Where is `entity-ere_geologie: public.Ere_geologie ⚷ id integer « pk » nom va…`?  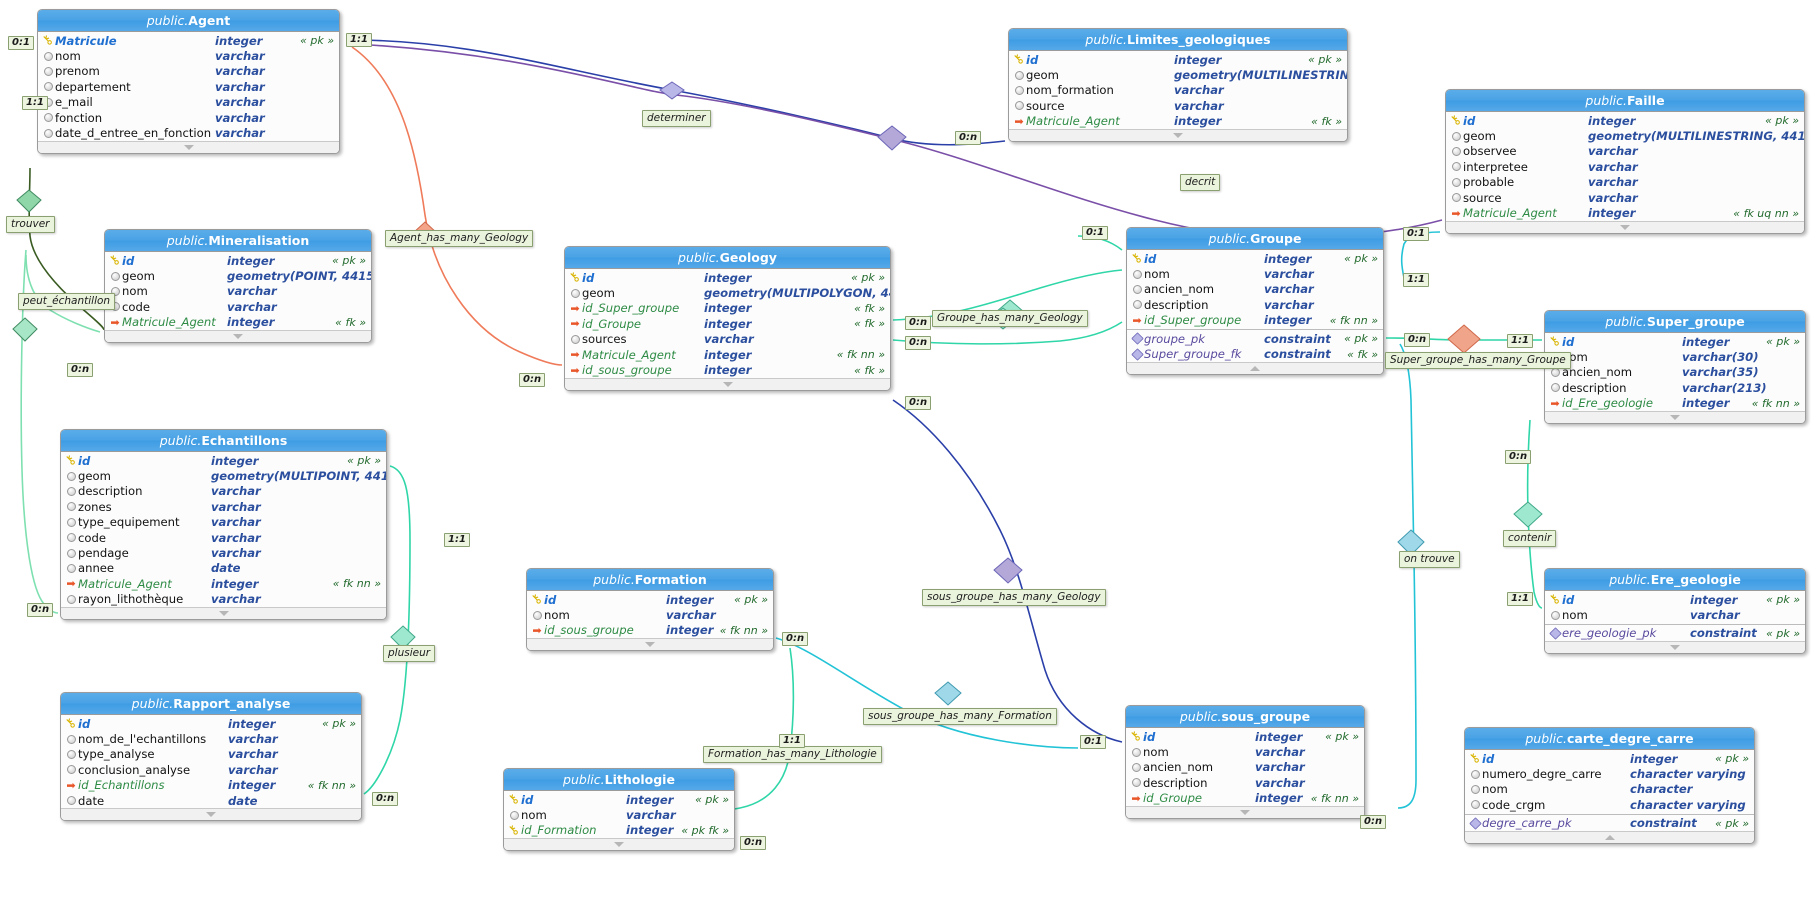 entity-ere_geologie: public.Ere_geologie ⚷ id integer « pk » nom va… is located at coordinates (1675, 611).